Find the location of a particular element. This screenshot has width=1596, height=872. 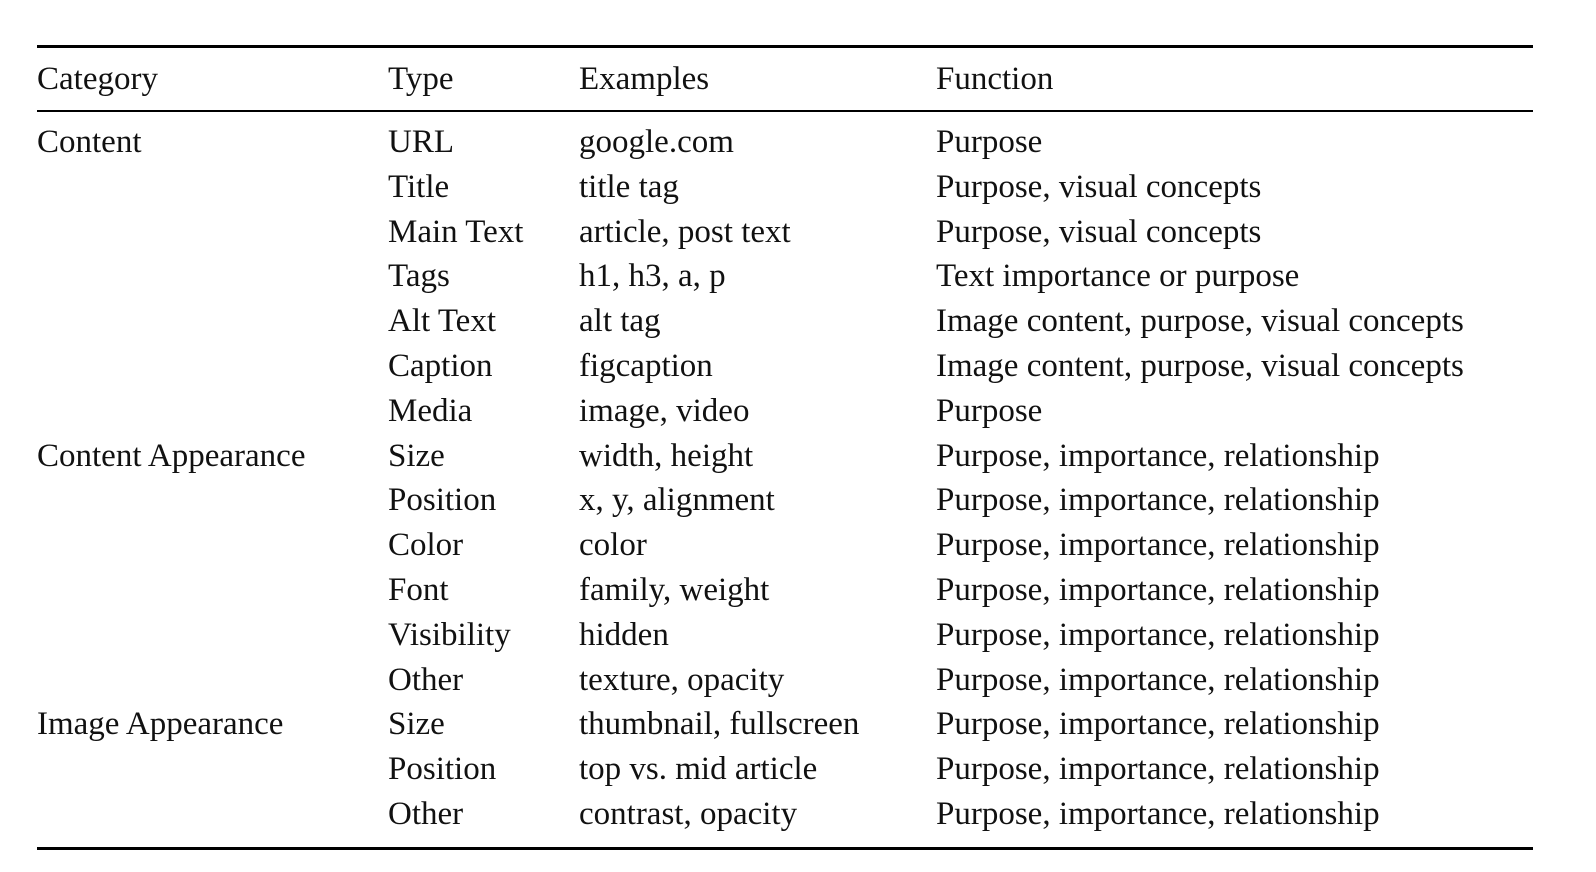

cell-examples: width, height is located at coordinates (666, 455).